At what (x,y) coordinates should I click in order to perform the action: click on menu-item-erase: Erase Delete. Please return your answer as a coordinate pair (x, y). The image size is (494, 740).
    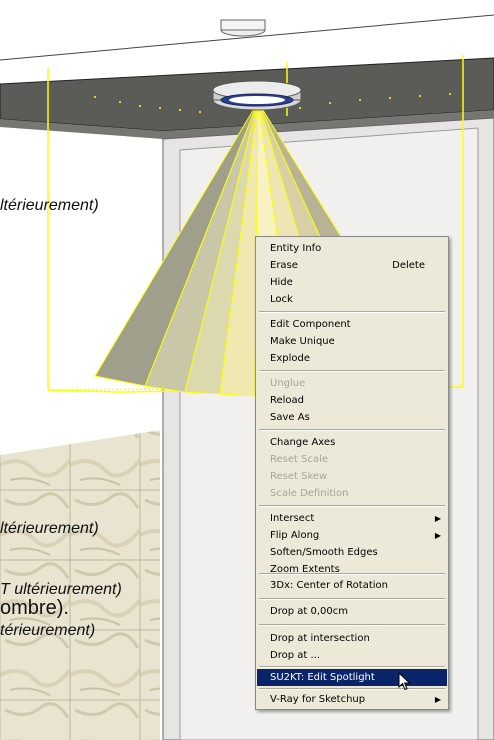
    Looking at the image, I should click on (352, 265).